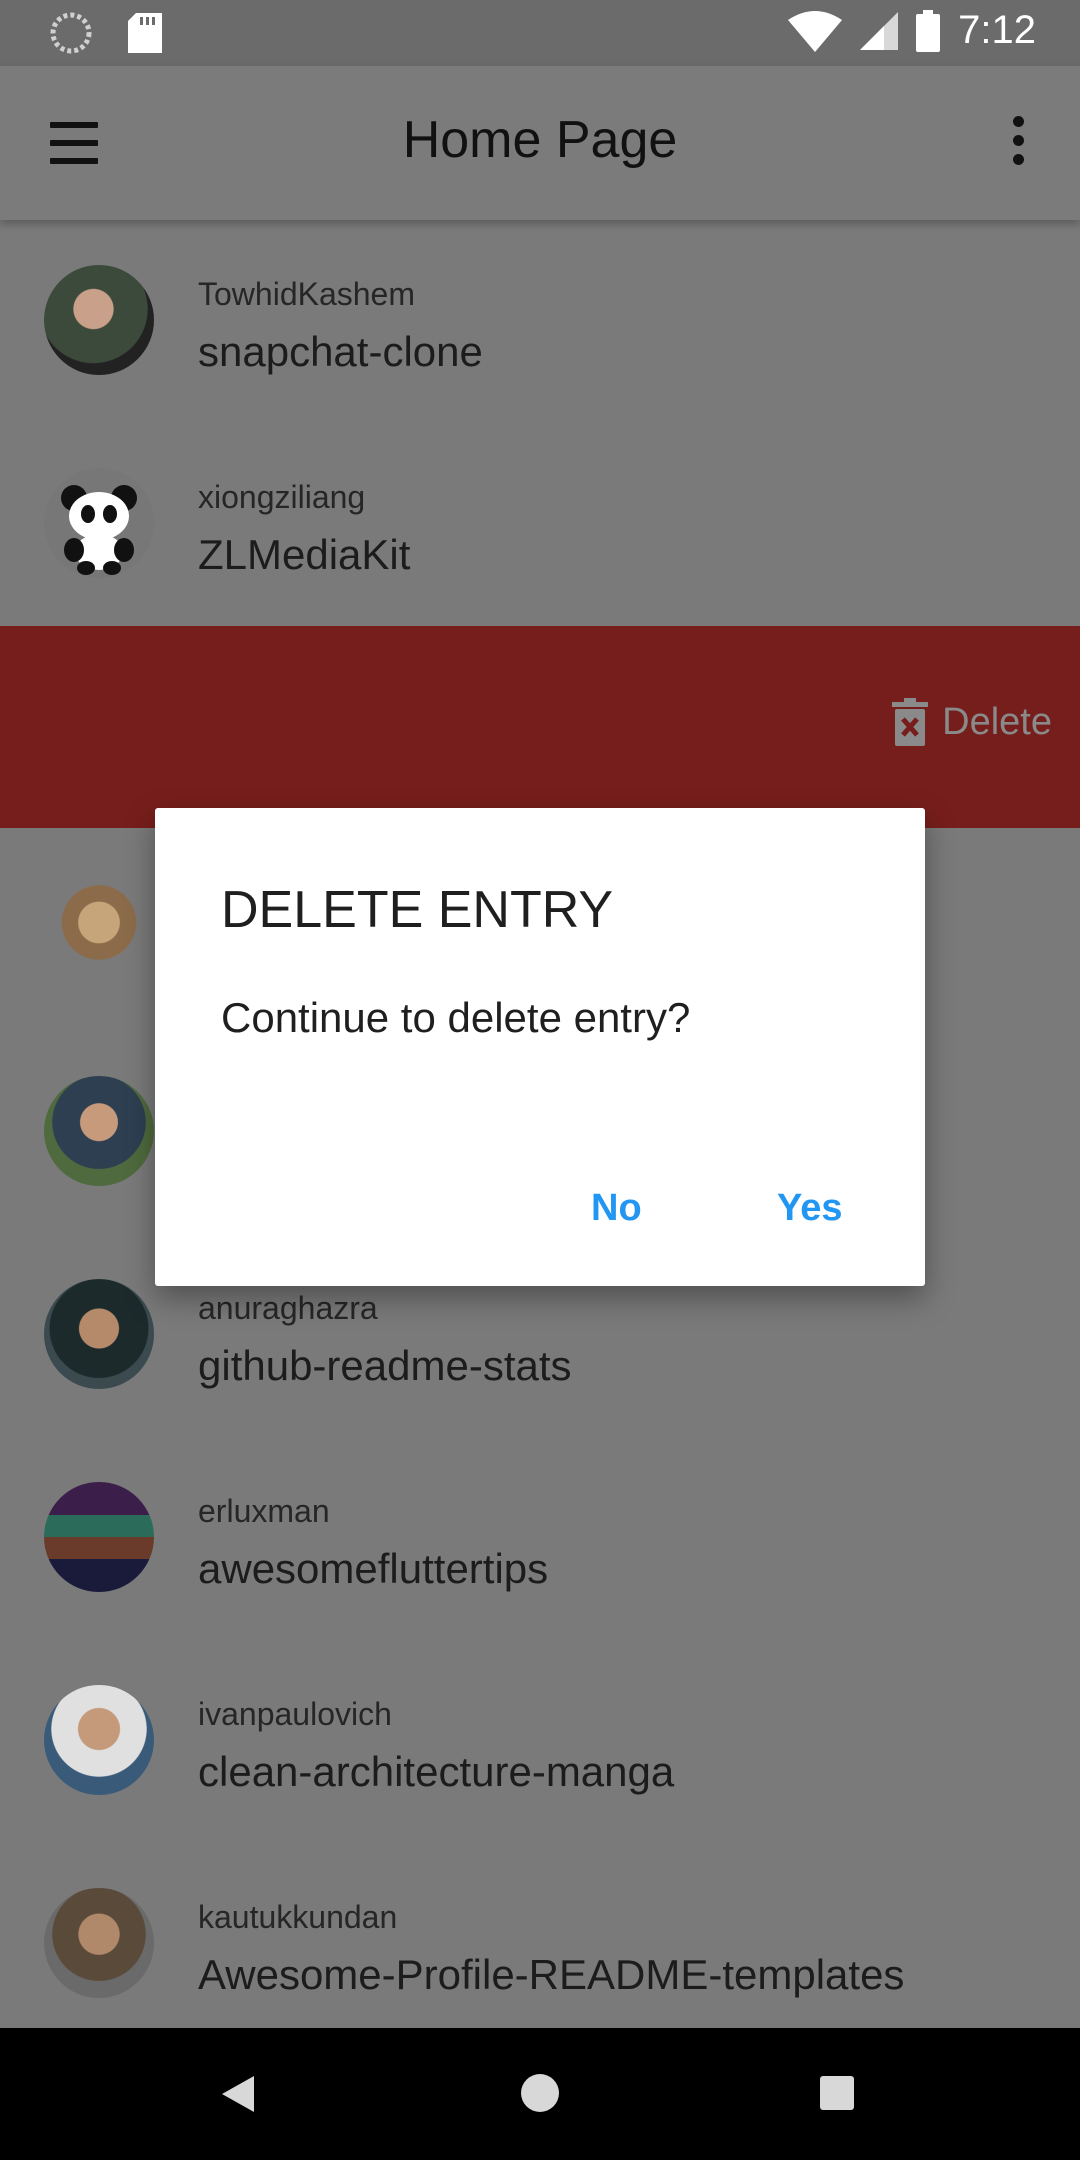 This screenshot has height=2160, width=1080. I want to click on app-bar: Home Page, so click(540, 143).